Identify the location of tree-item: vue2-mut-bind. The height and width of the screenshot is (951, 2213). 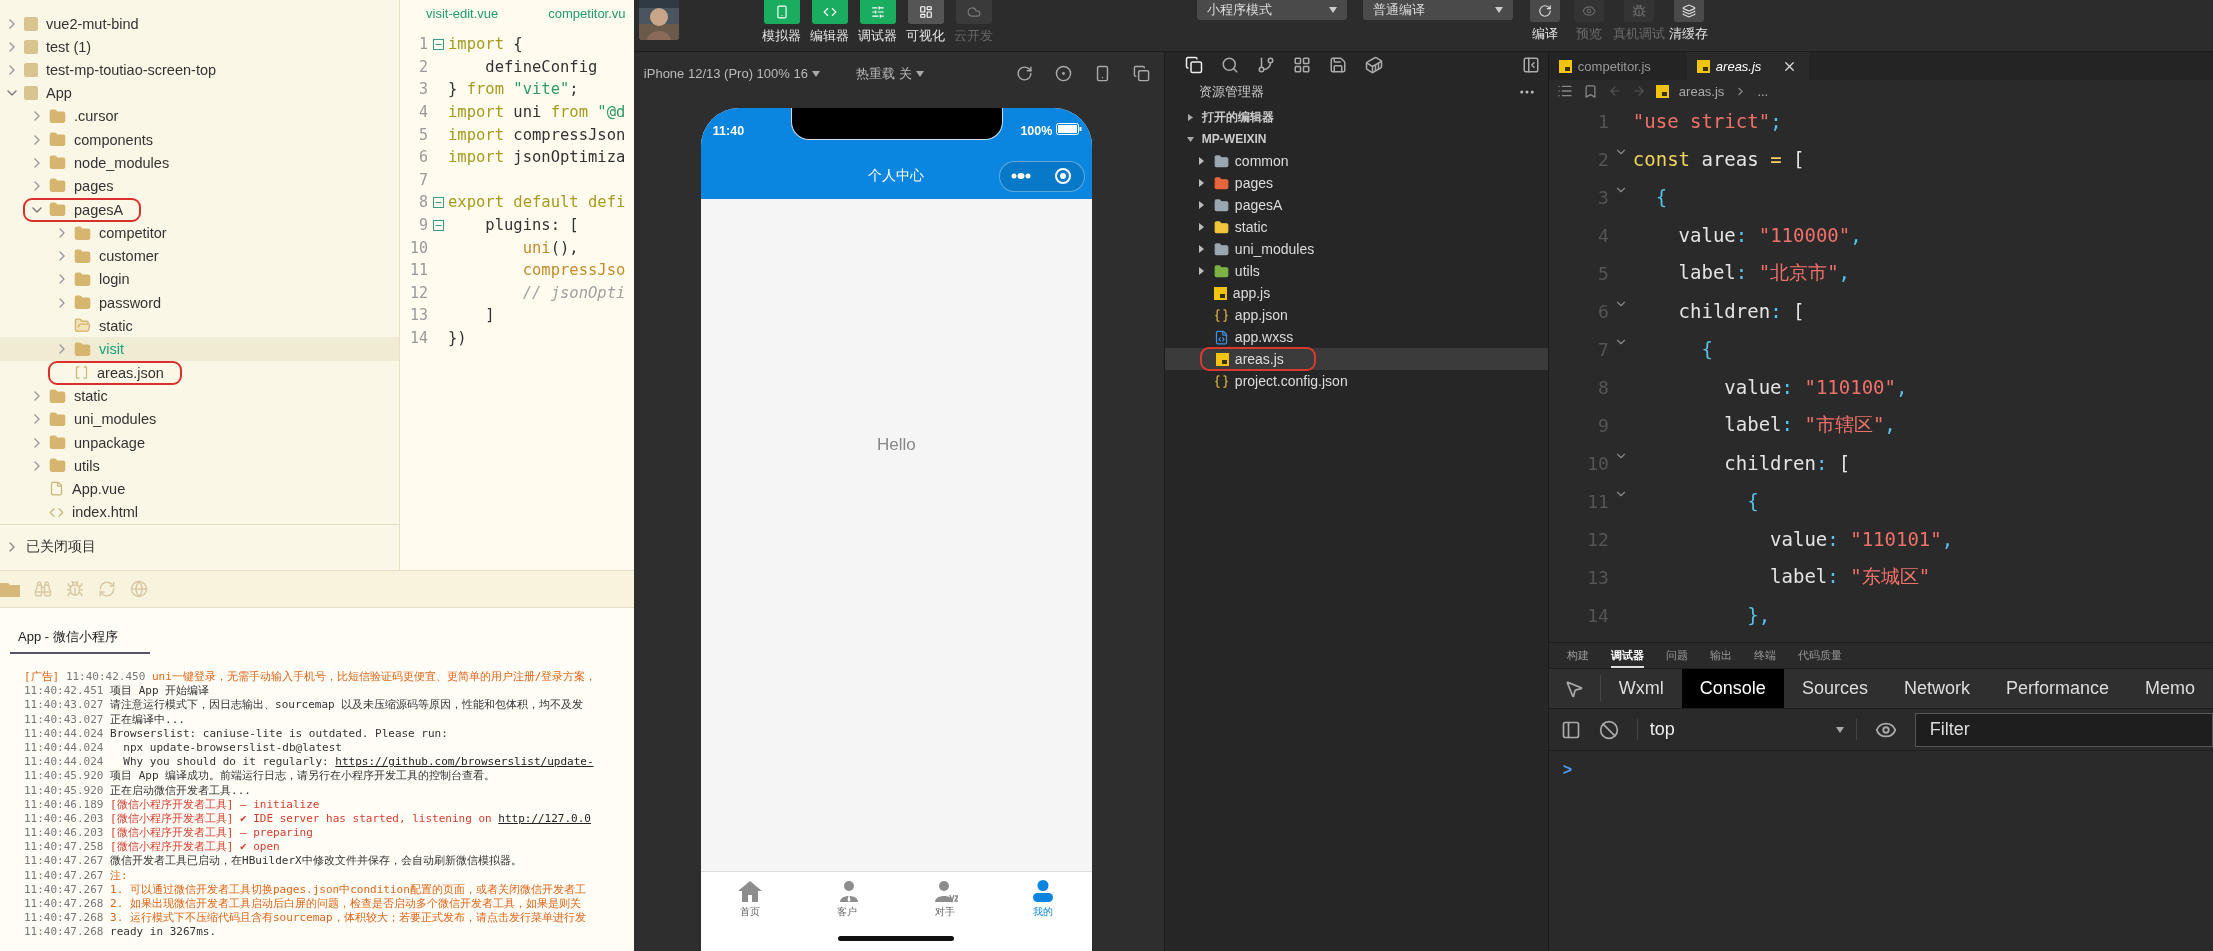
(199, 24).